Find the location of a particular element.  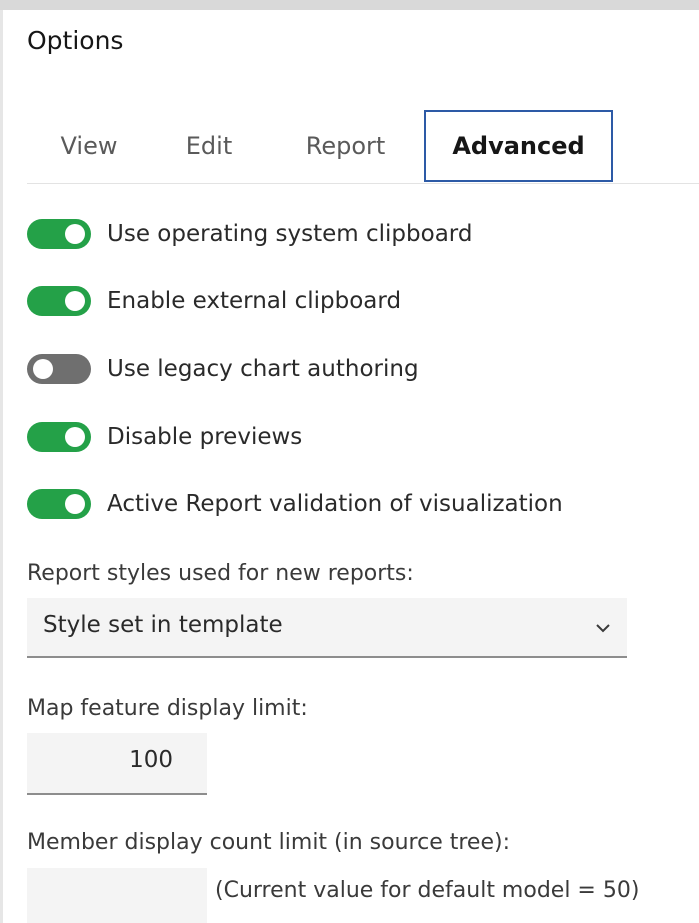

tab-view-label: View is located at coordinates (89, 146).